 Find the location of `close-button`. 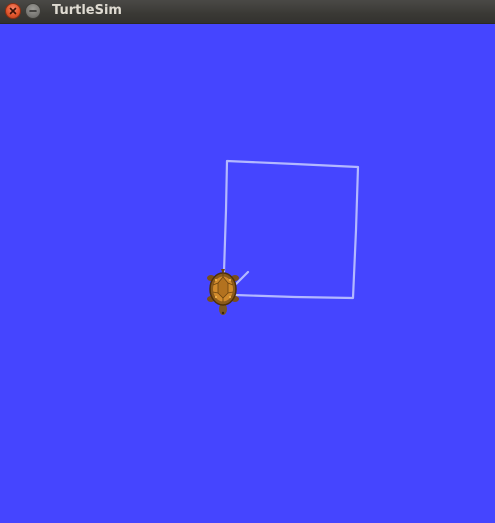

close-button is located at coordinates (13, 11).